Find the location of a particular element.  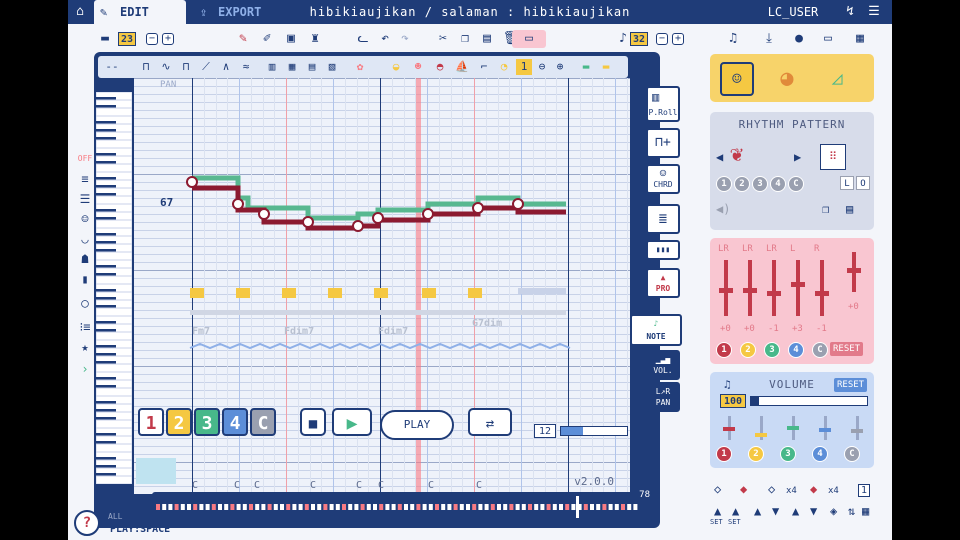

rhythm-slot-4: 4 is located at coordinates (778, 184).